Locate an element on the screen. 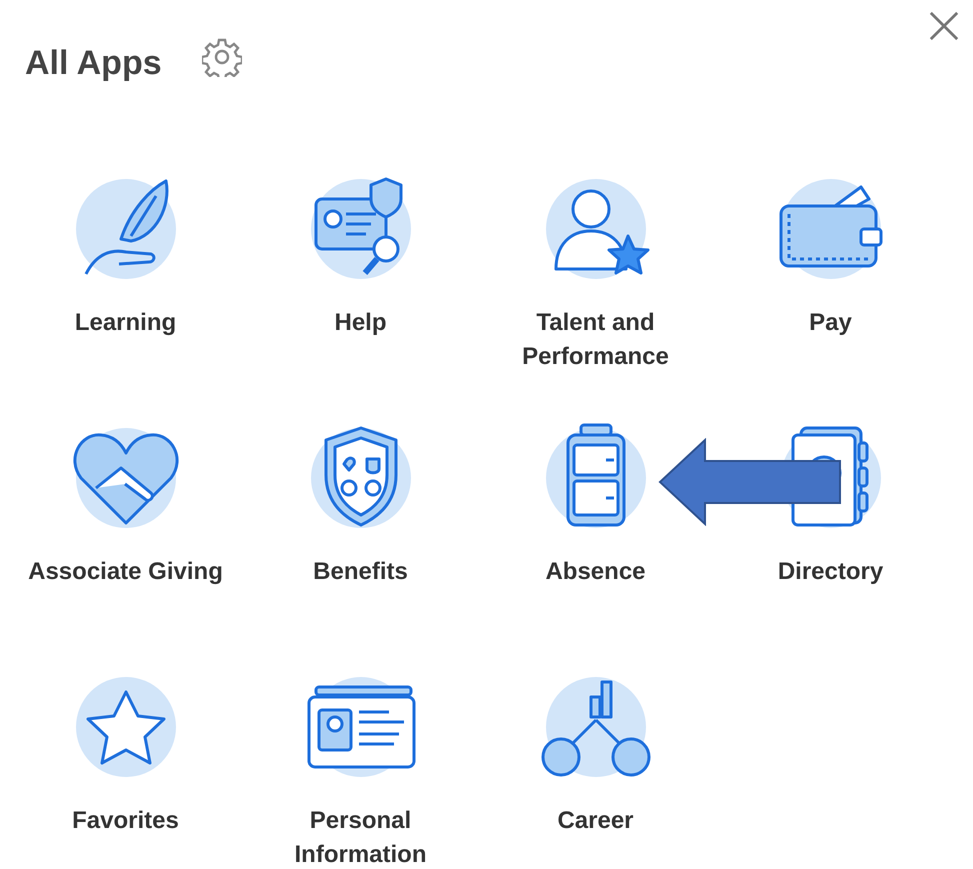  app-label: Associate Giving is located at coordinates (125, 572).